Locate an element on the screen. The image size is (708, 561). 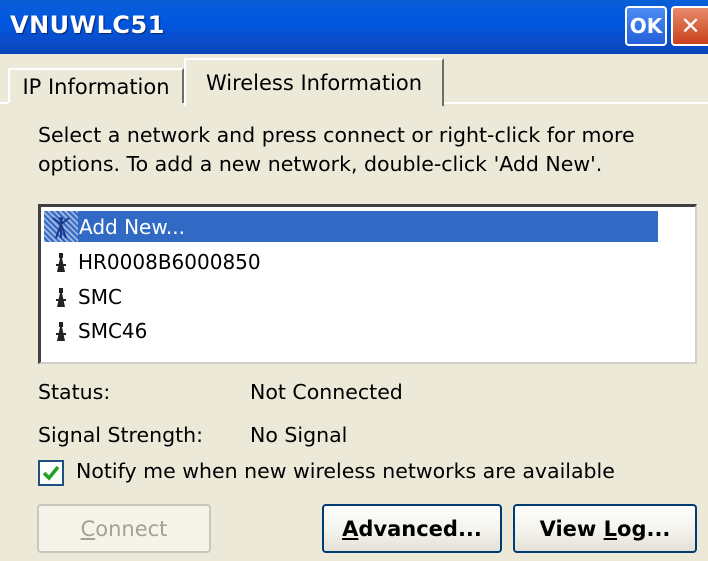
window-title: VNUWLC51 is located at coordinates (87, 25).